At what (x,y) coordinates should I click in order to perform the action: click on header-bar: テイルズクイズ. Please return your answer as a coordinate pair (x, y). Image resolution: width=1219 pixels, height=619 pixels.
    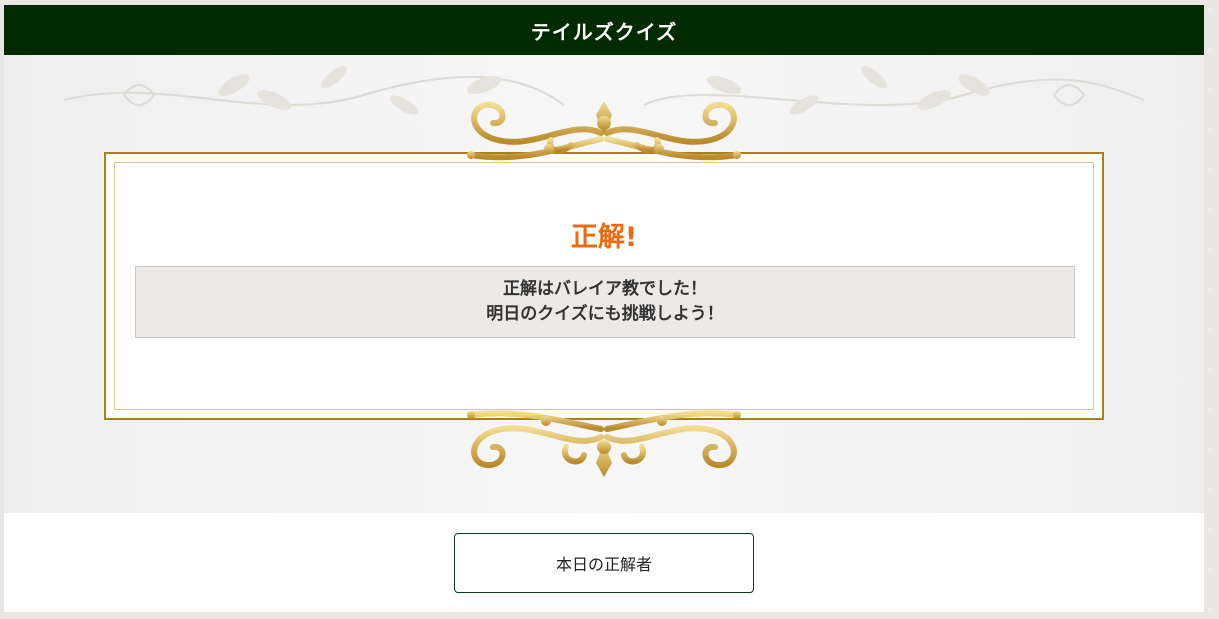
    Looking at the image, I should click on (604, 30).